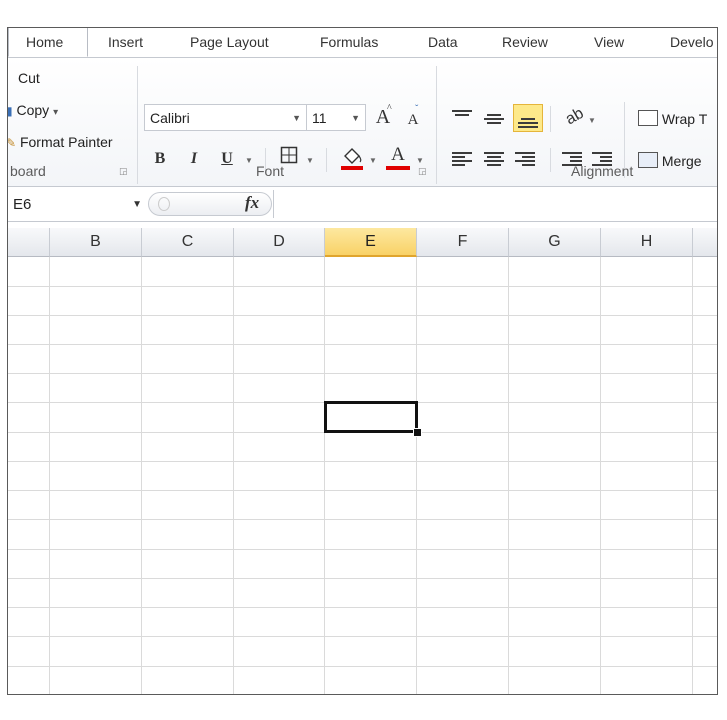 This screenshot has height=720, width=727. What do you see at coordinates (22, 204) in the screenshot?
I see `name-box-value: E6` at bounding box center [22, 204].